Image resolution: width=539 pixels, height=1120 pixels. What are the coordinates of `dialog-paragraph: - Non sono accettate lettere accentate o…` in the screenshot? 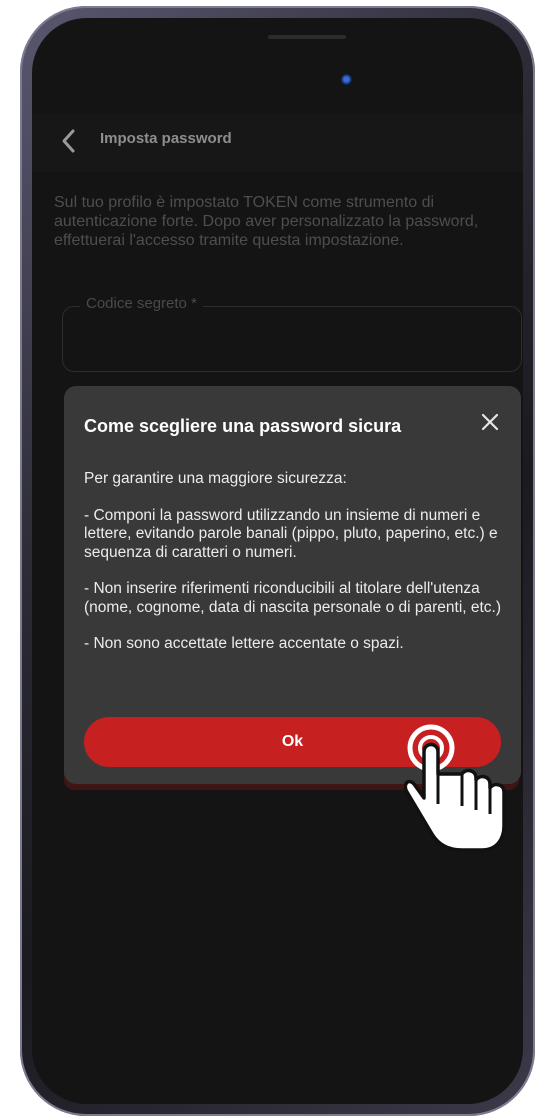 It's located at (244, 643).